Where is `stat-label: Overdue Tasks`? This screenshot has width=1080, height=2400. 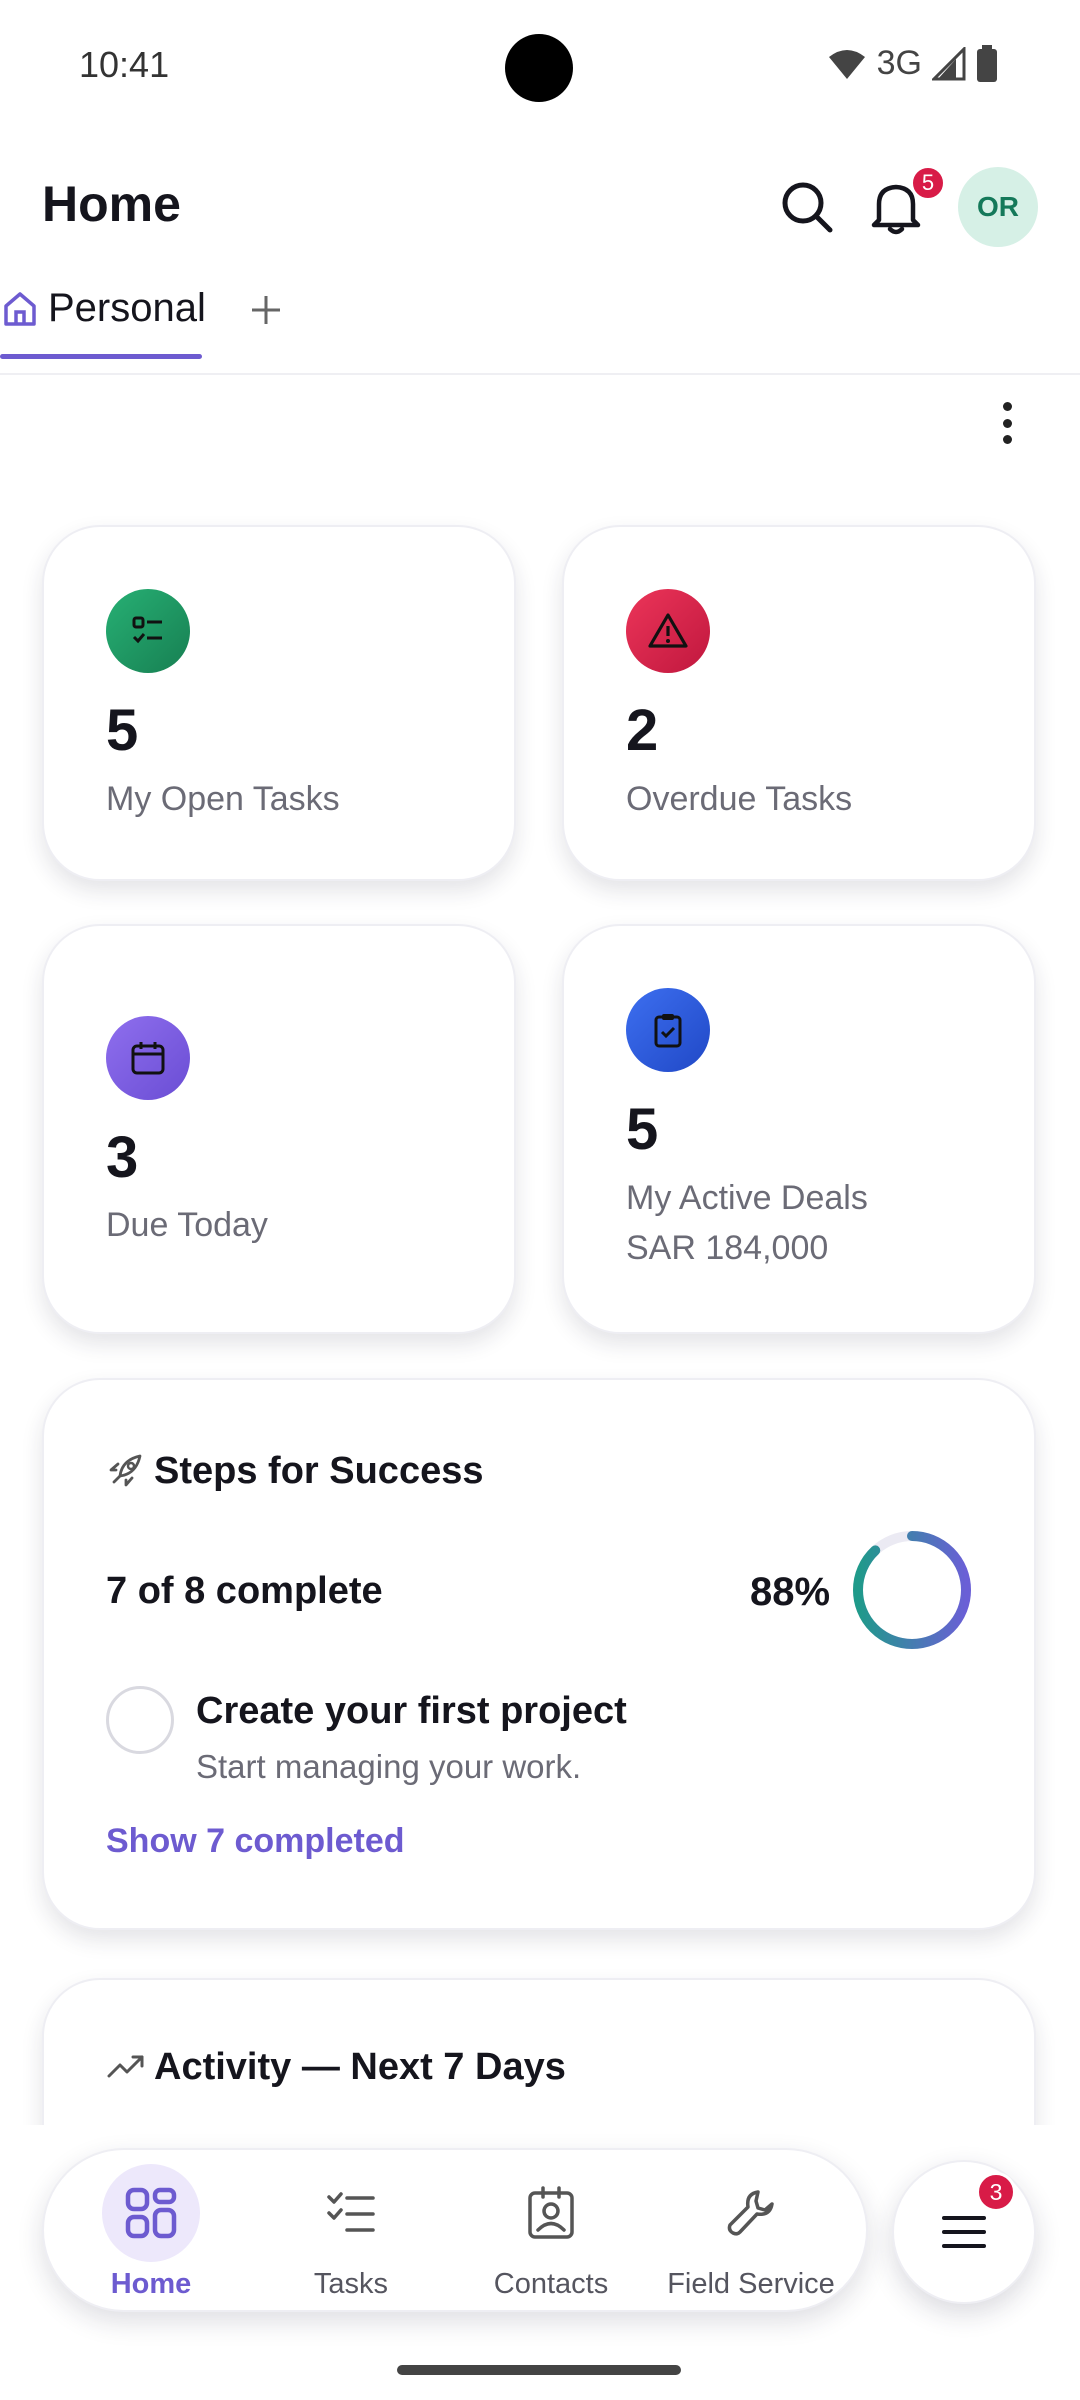 stat-label: Overdue Tasks is located at coordinates (739, 799).